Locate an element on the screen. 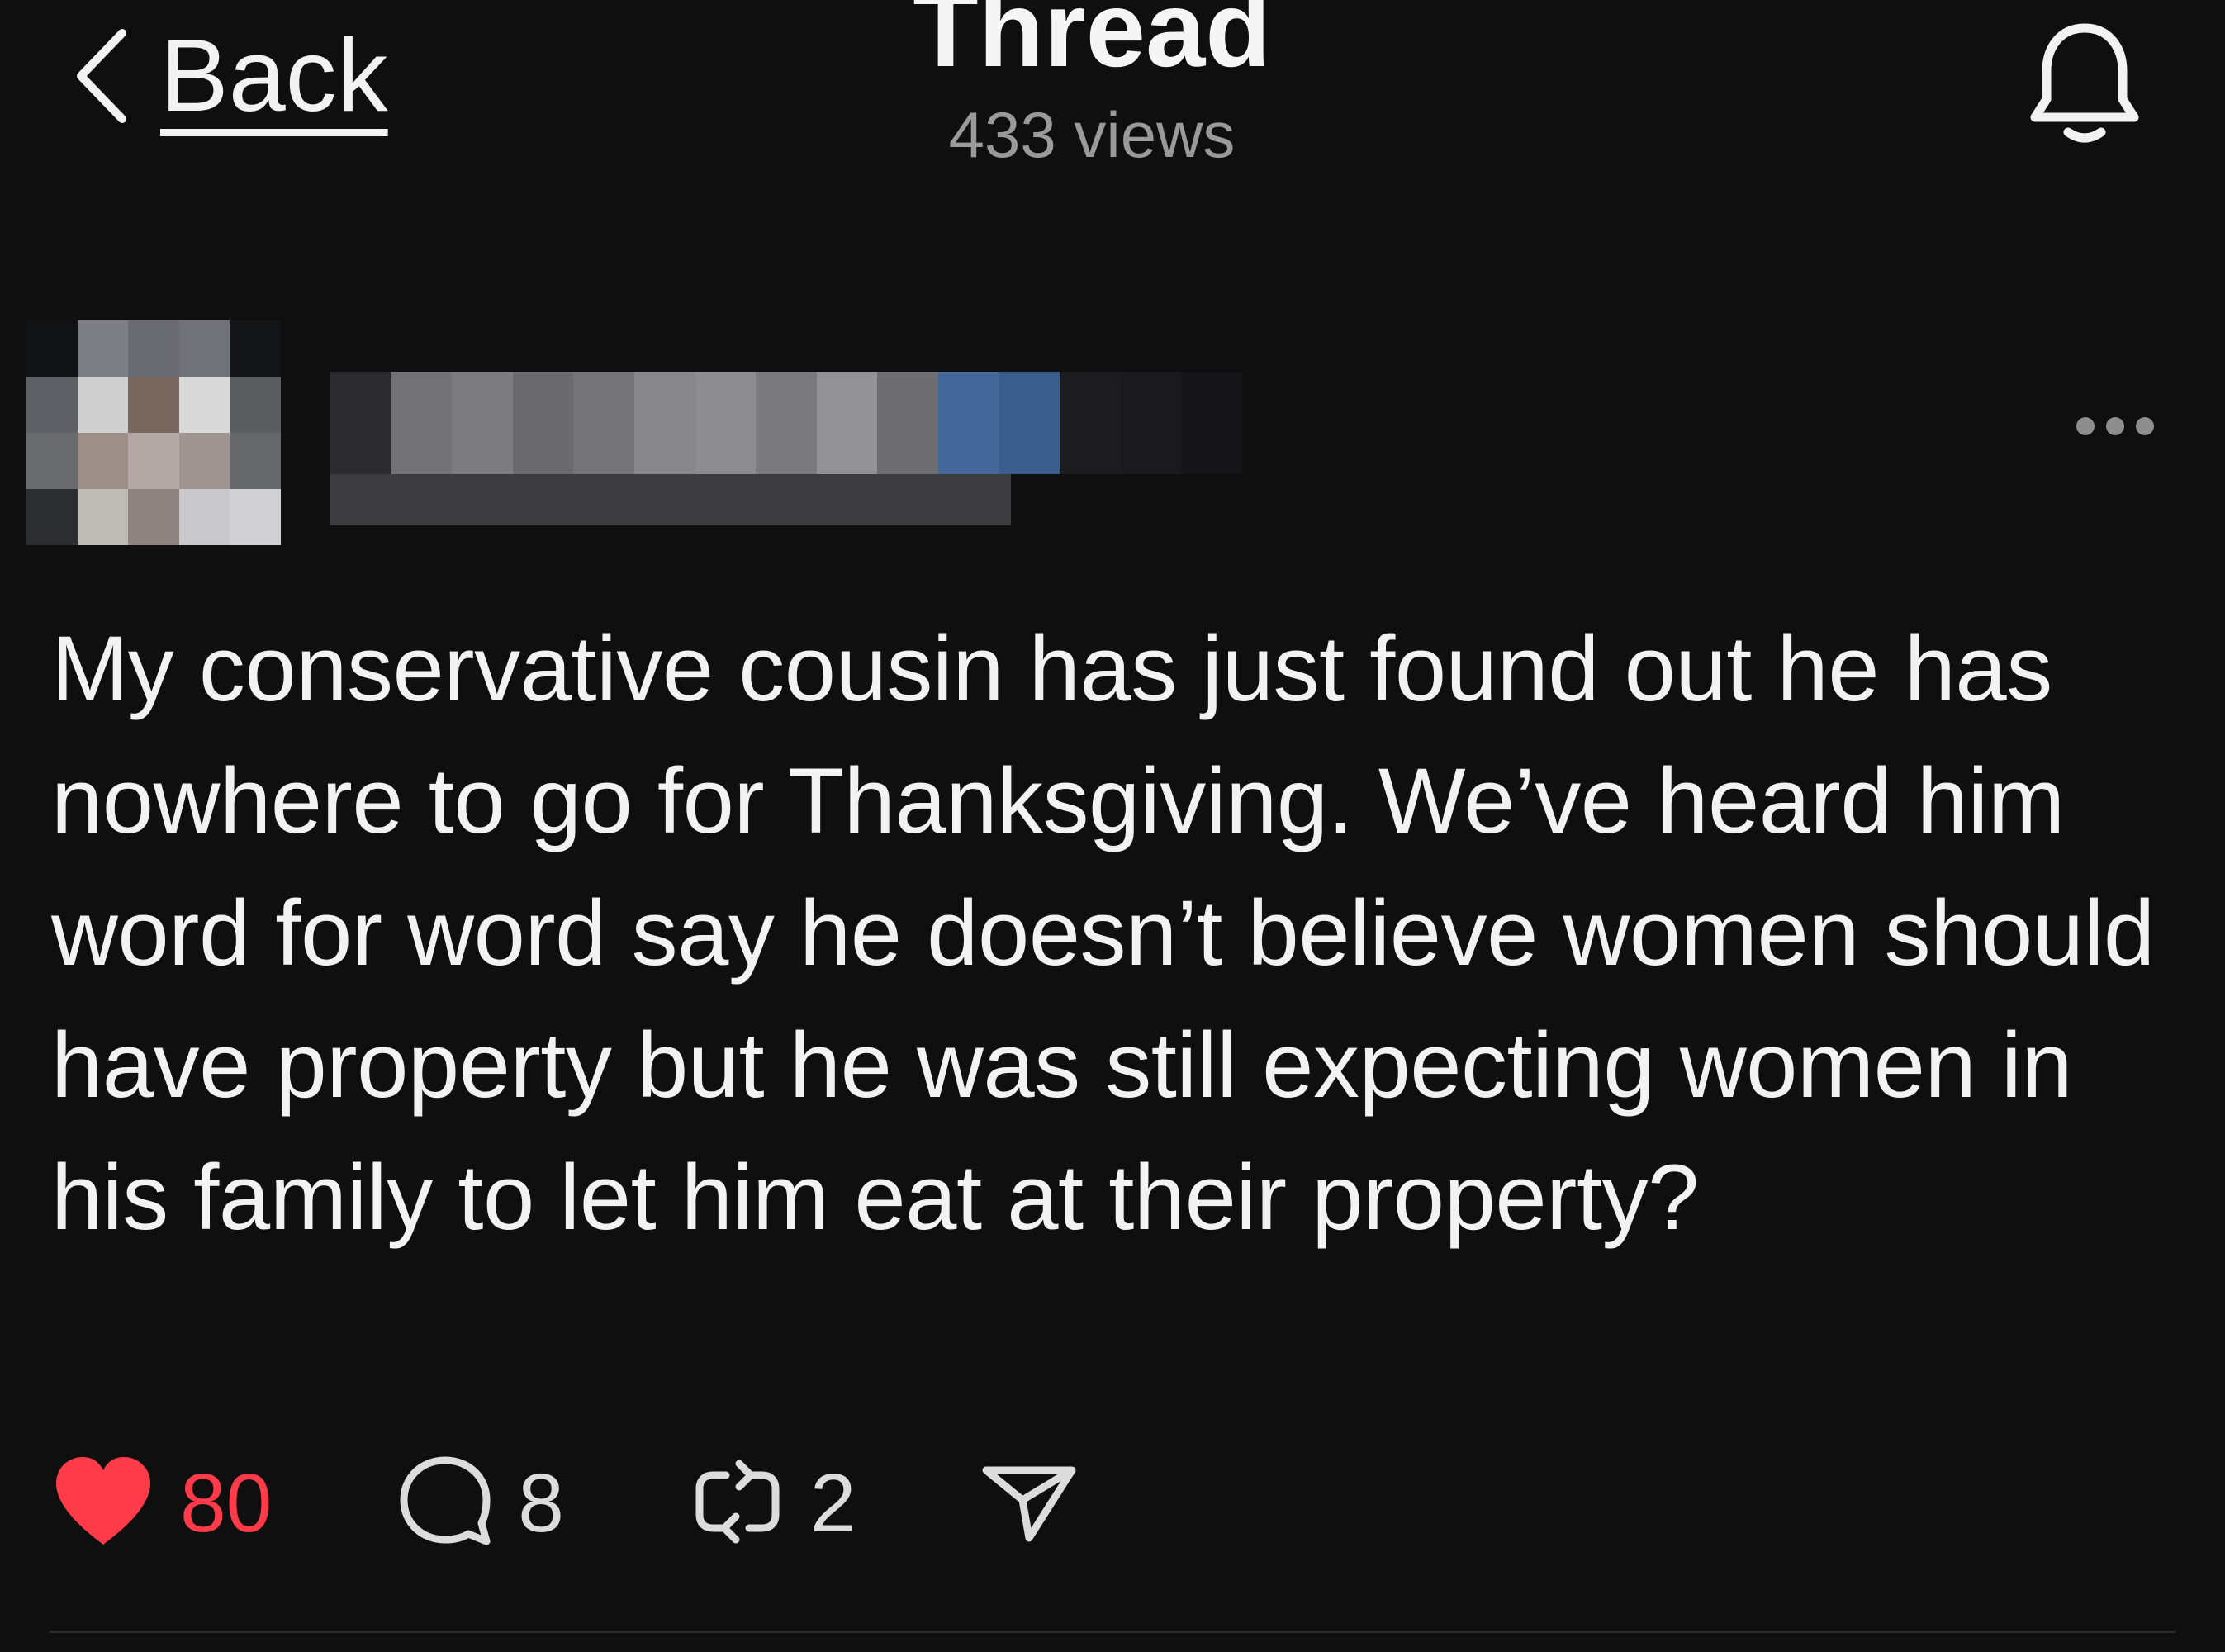 Image resolution: width=2225 pixels, height=1652 pixels. ellipsis-icon is located at coordinates (2086, 426).